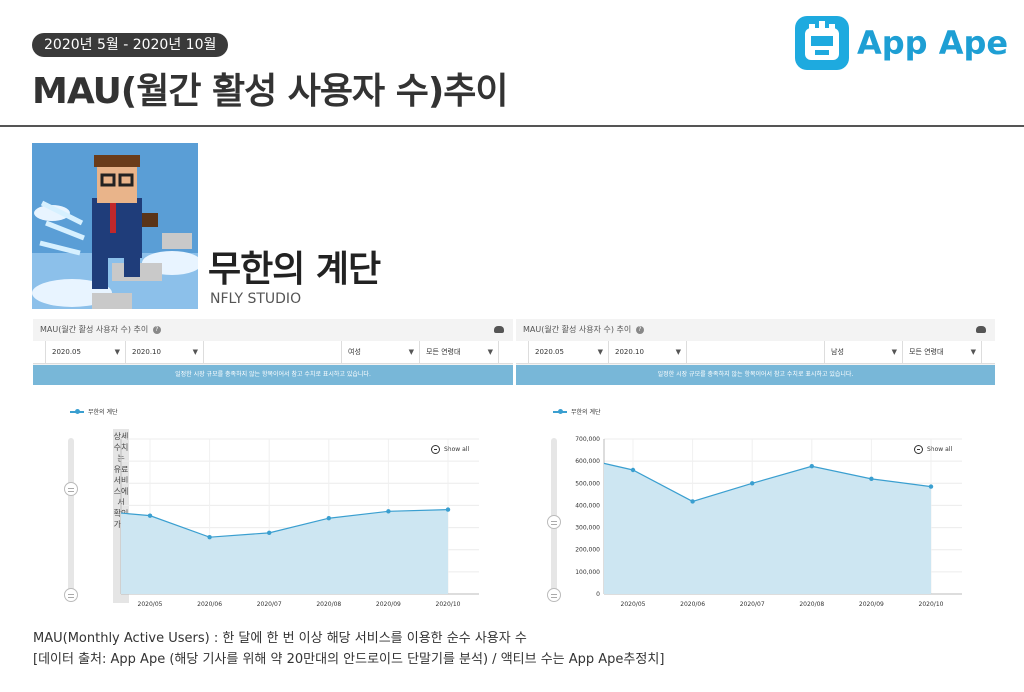 The image size is (1024, 692). What do you see at coordinates (130, 45) in the screenshot?
I see `period-badge: 2020년 5월 - 2020년 10월` at bounding box center [130, 45].